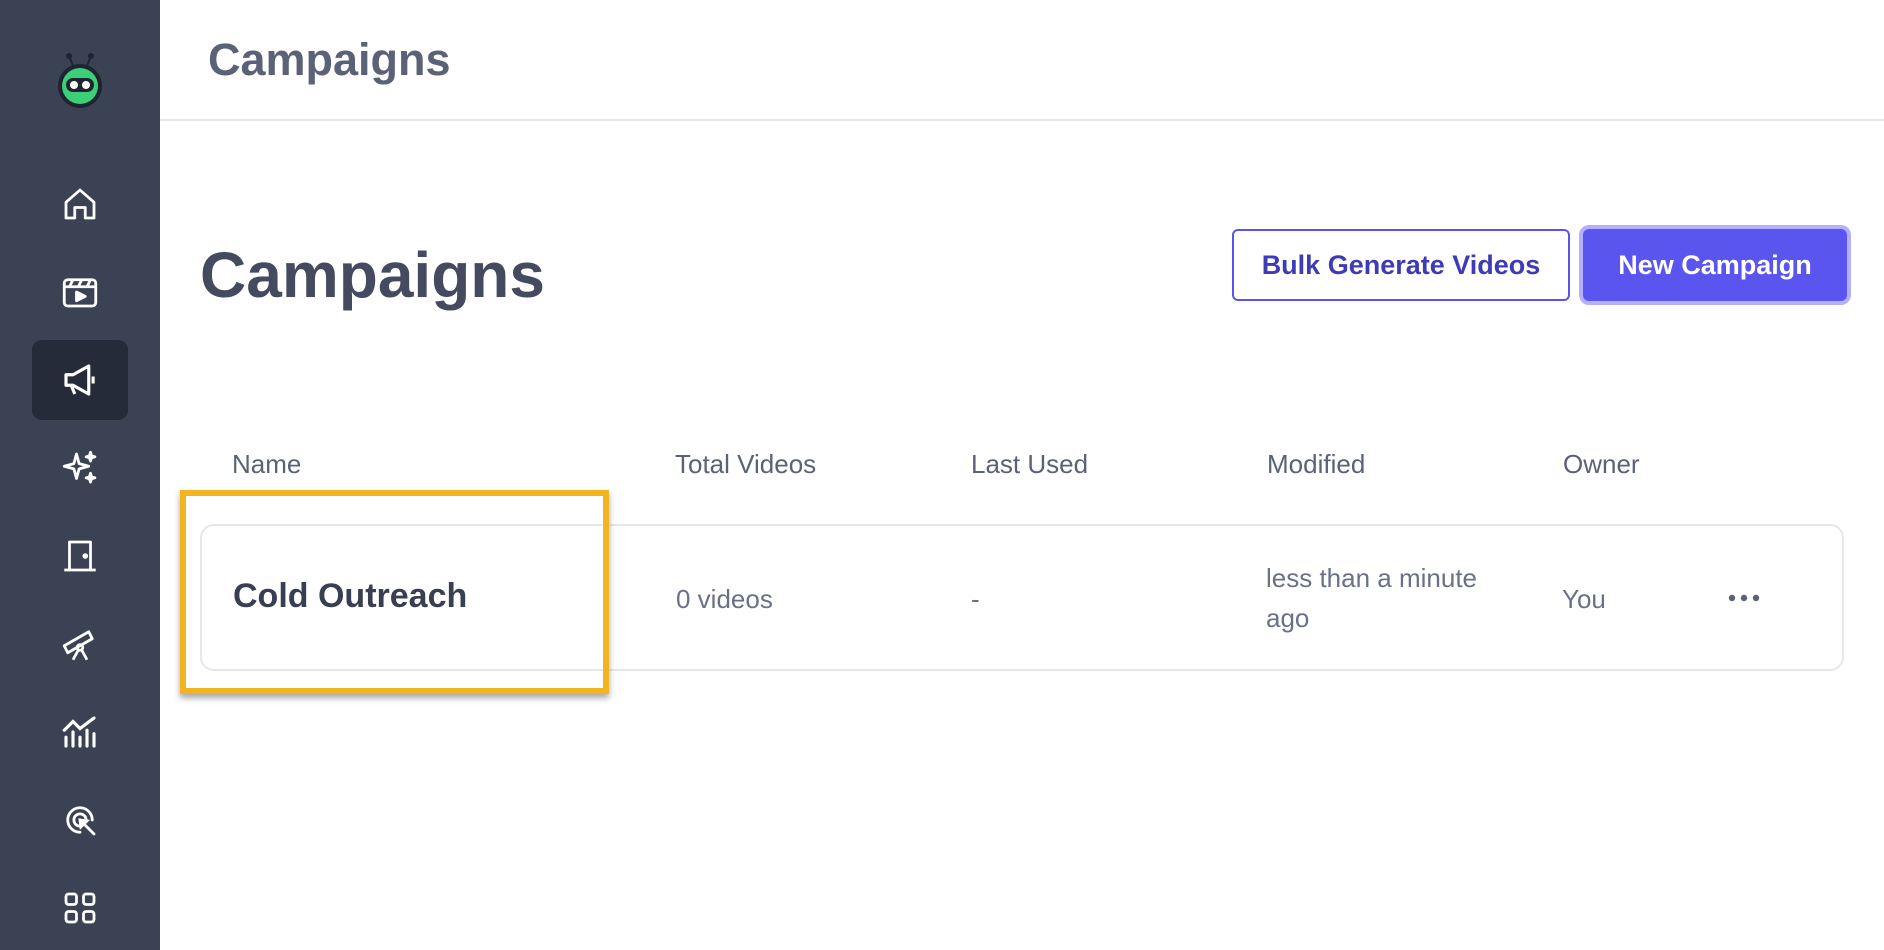  I want to click on new-campaign-button: New Campaign, so click(1715, 265).